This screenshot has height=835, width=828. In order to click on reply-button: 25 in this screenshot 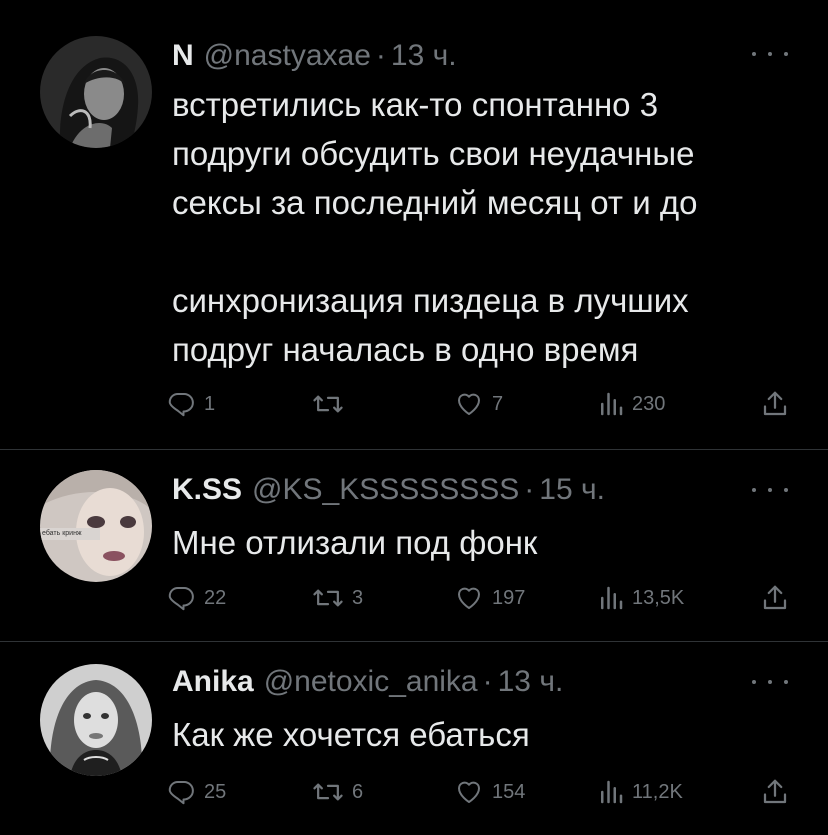, I will do `click(196, 792)`.